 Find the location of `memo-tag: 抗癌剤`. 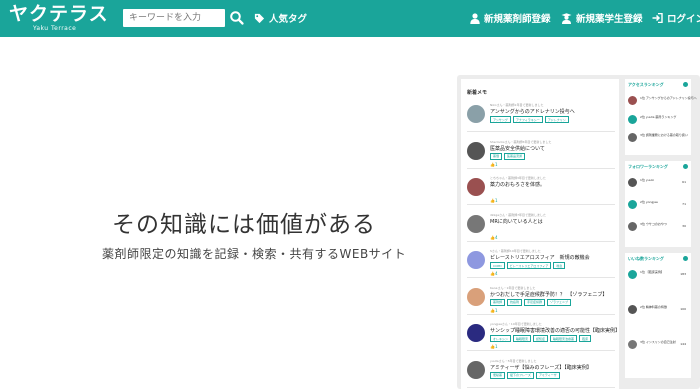

memo-tag: 抗癌剤 is located at coordinates (515, 302).